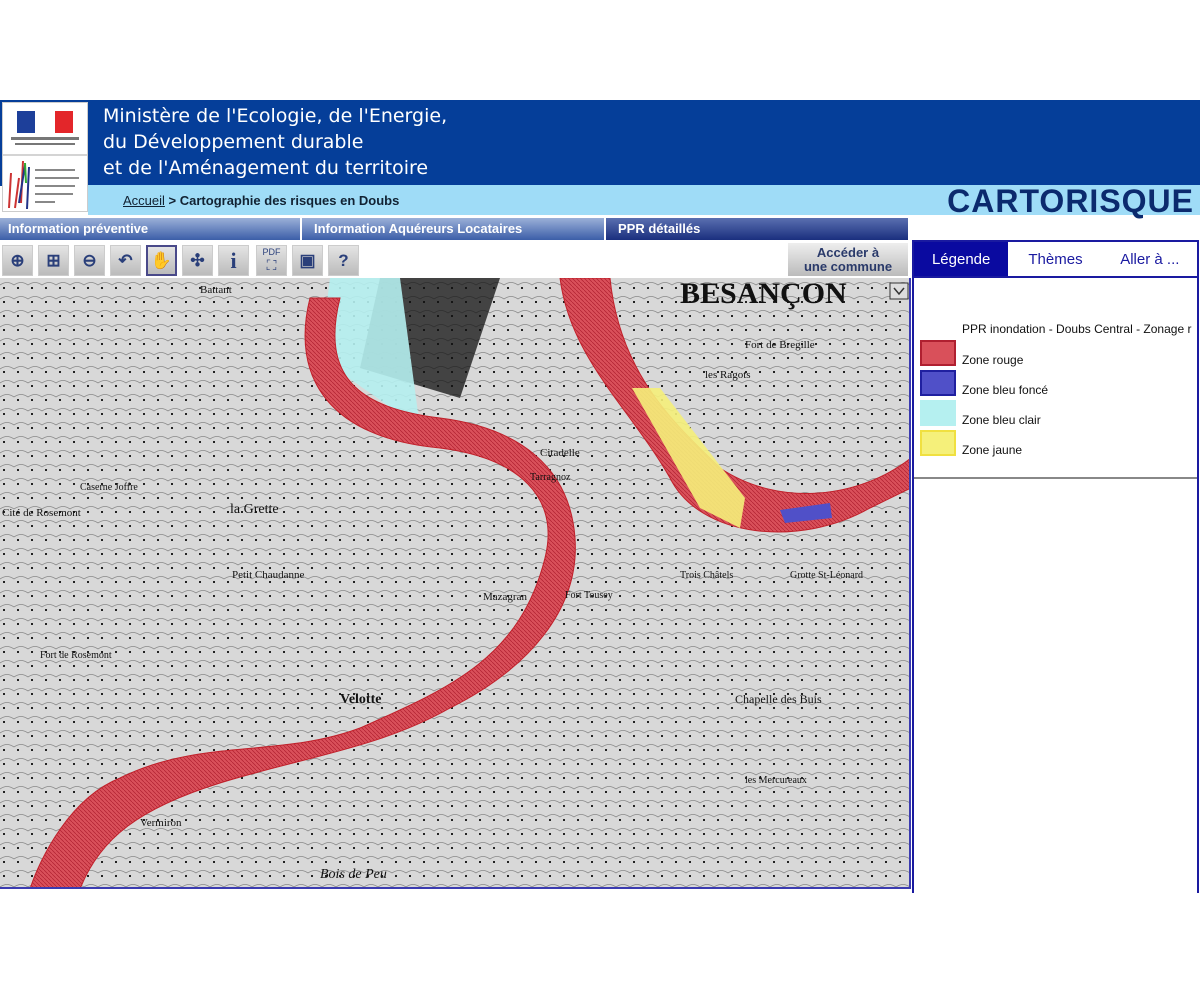  Describe the element at coordinates (307, 260) in the screenshot. I see `save-icon: ▣` at that location.